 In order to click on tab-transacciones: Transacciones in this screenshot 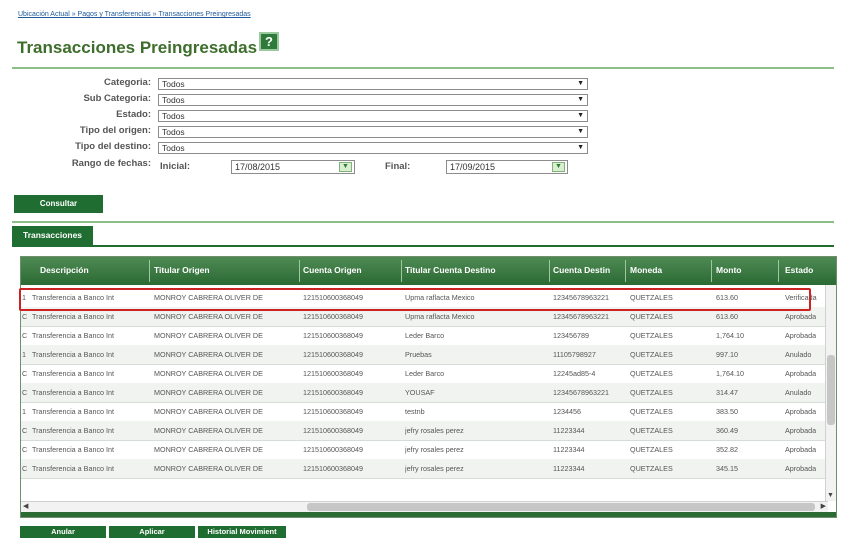, I will do `click(52, 235)`.